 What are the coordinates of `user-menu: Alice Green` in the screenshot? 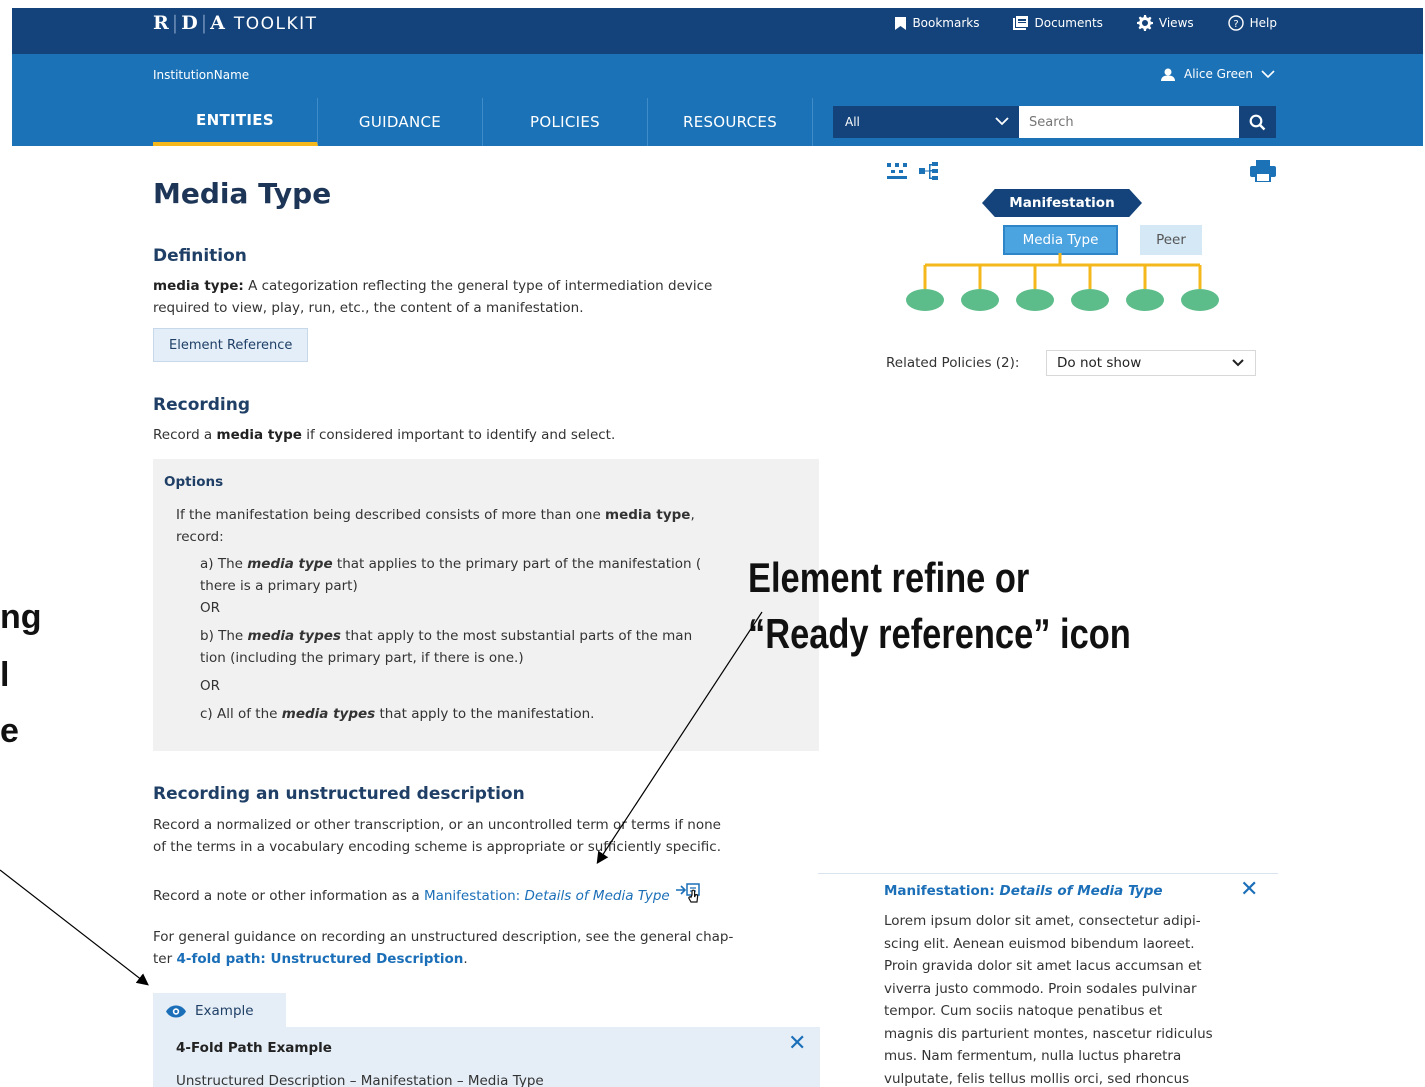 It's located at (1217, 74).